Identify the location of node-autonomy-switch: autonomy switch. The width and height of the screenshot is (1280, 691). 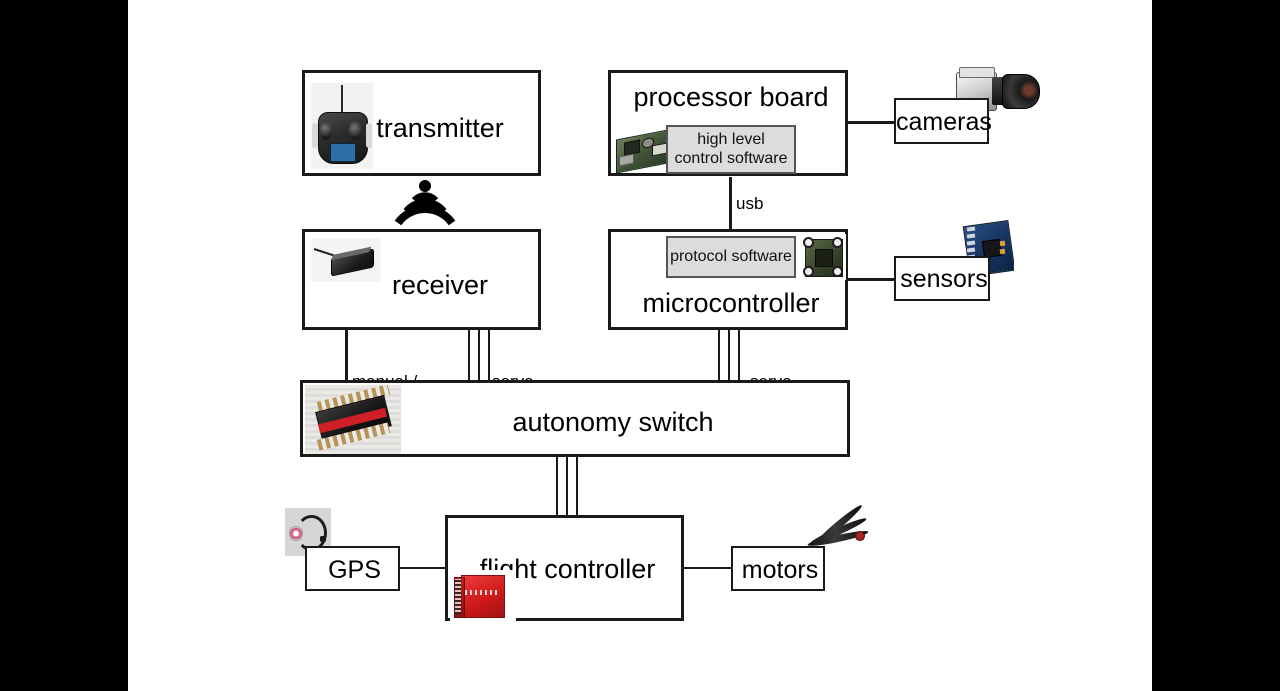
(575, 418).